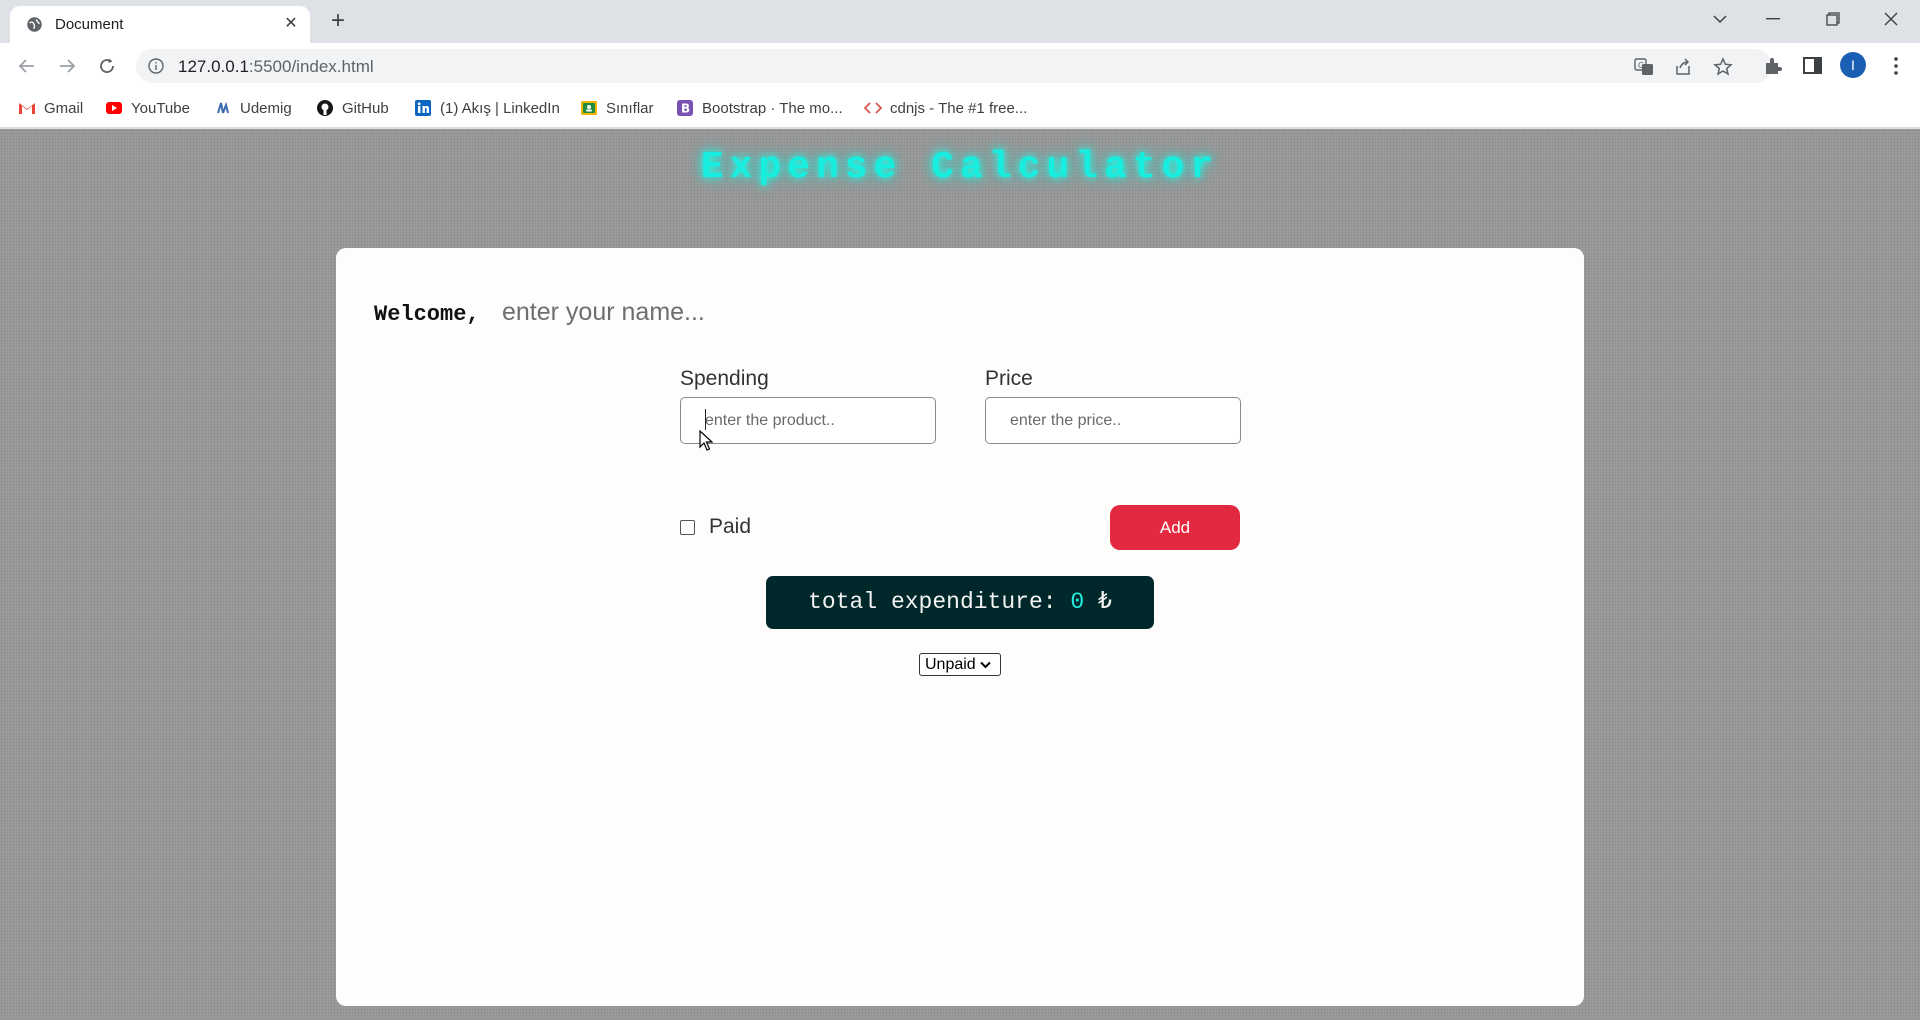 The image size is (1920, 1020). Describe the element at coordinates (1113, 420) in the screenshot. I see `price-input` at that location.